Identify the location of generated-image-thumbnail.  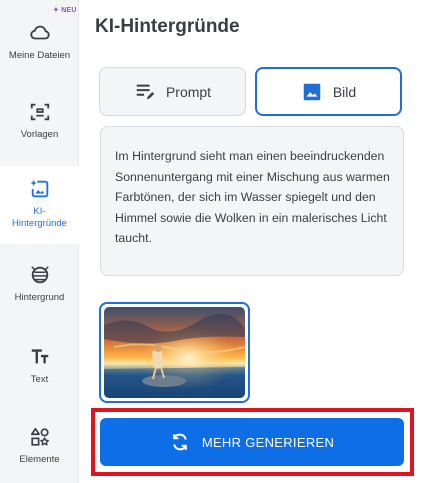
(174, 352).